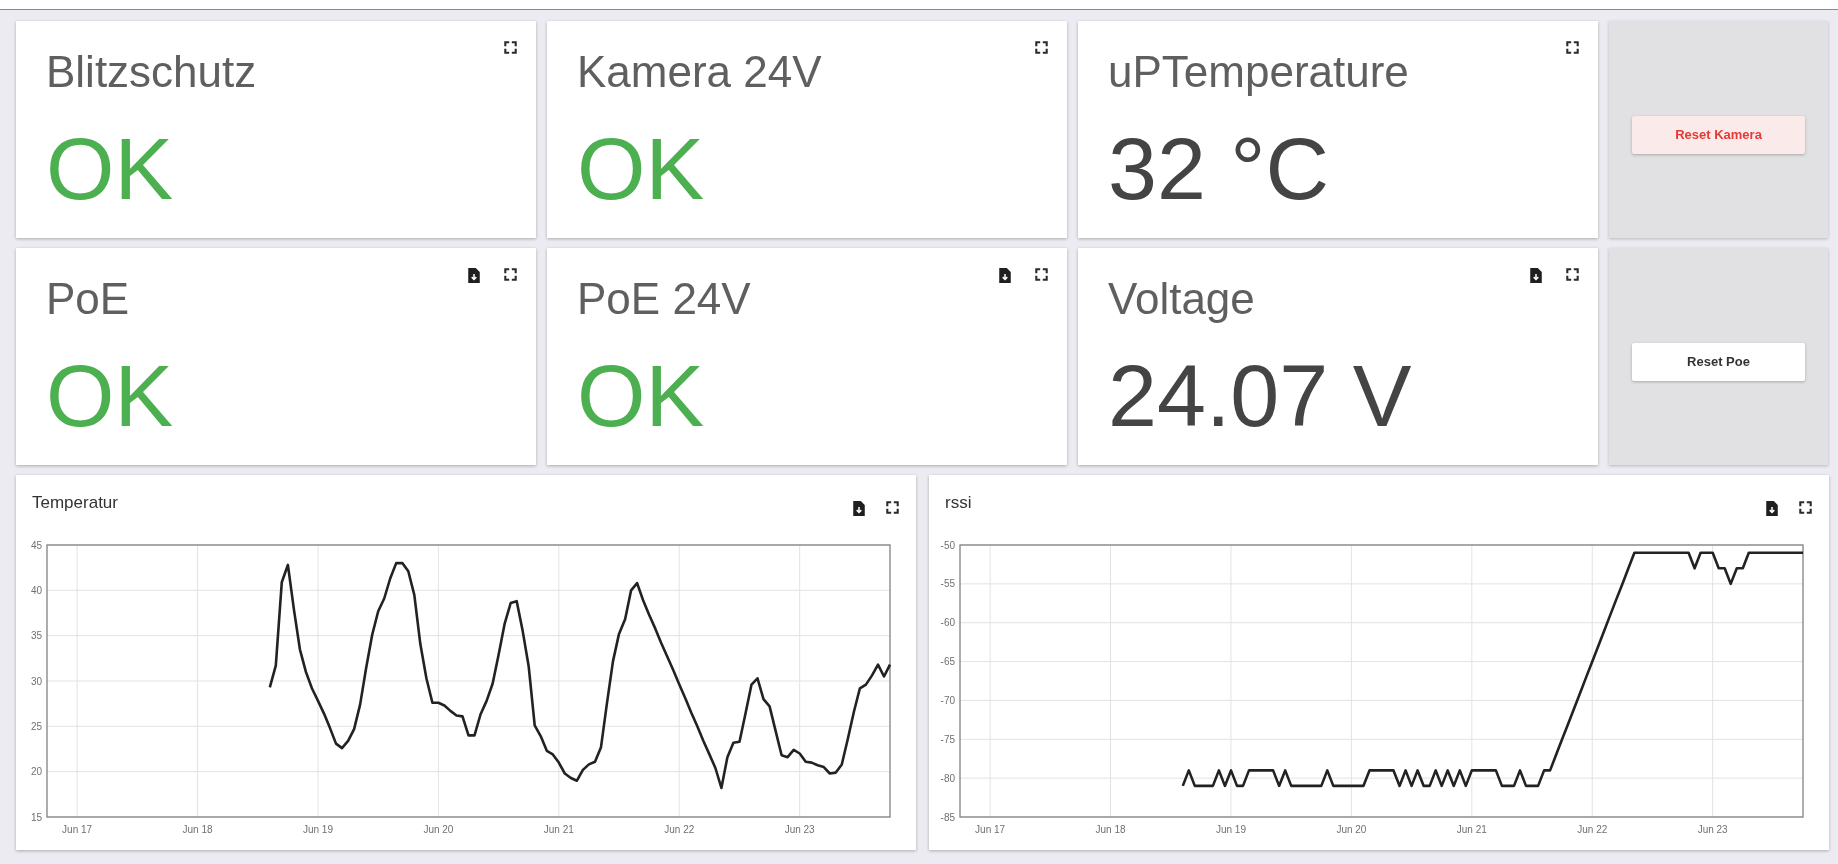  I want to click on card-title: PoE, so click(88, 299).